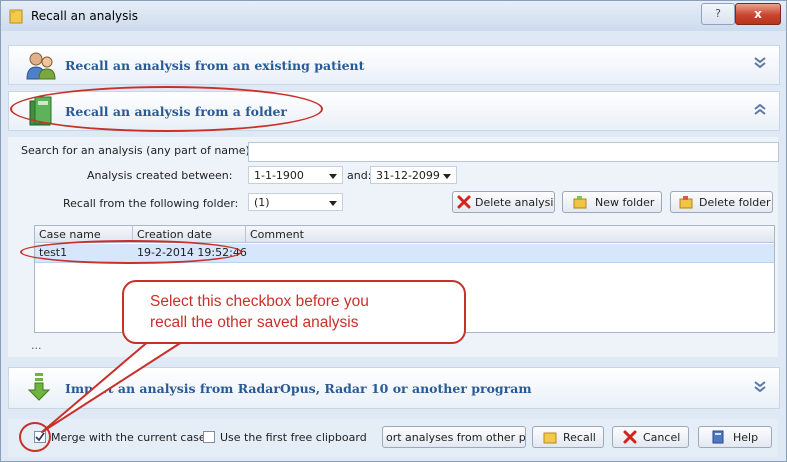 The image size is (787, 462). What do you see at coordinates (84, 16) in the screenshot?
I see `window-title: Recall an analysis` at bounding box center [84, 16].